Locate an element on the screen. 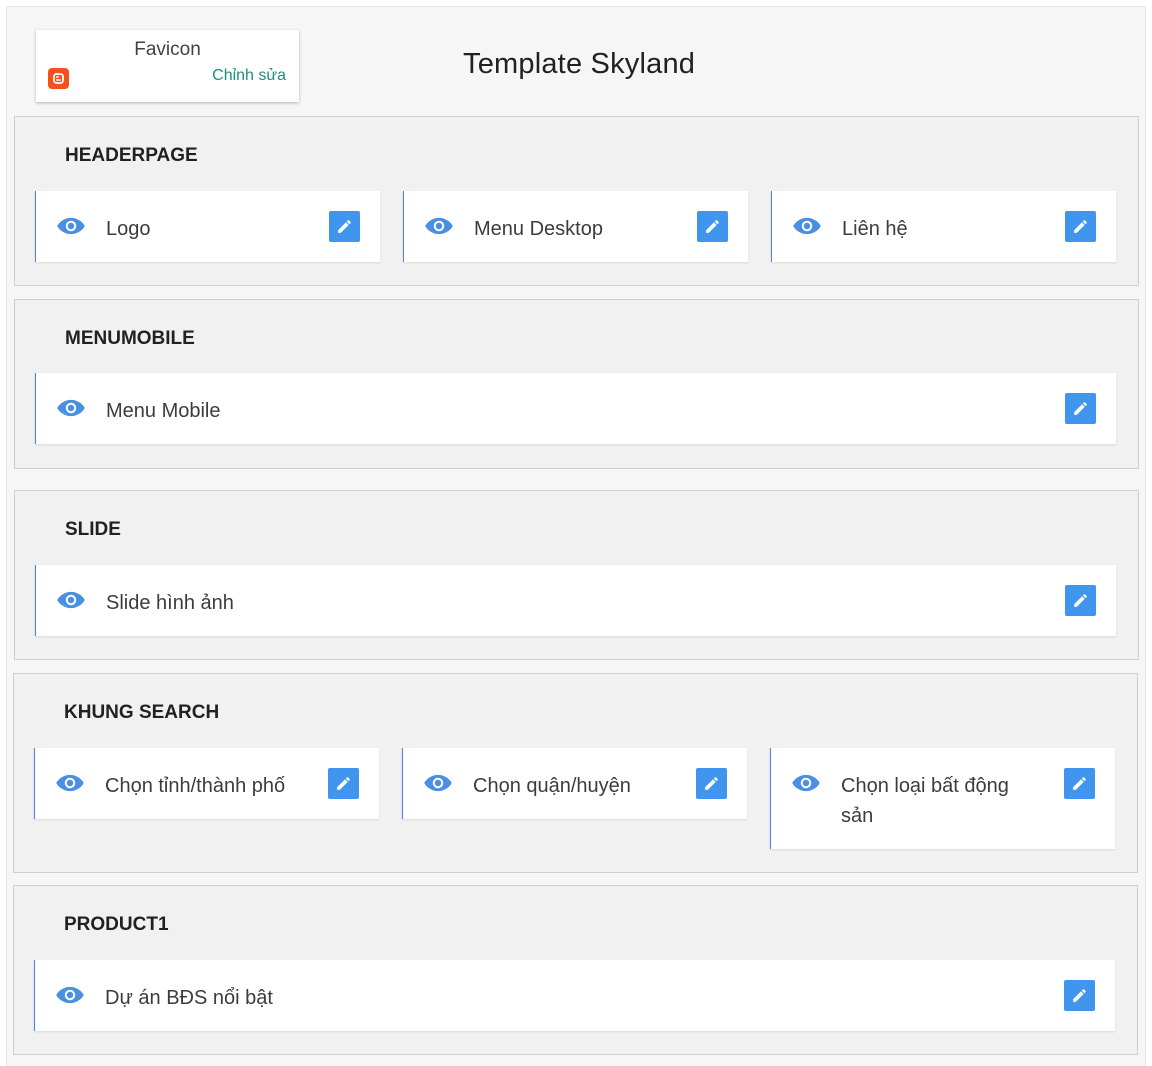  widget-chon-tinh-thanh-pho: Chọn tỉnh/thành phố is located at coordinates (206, 783).